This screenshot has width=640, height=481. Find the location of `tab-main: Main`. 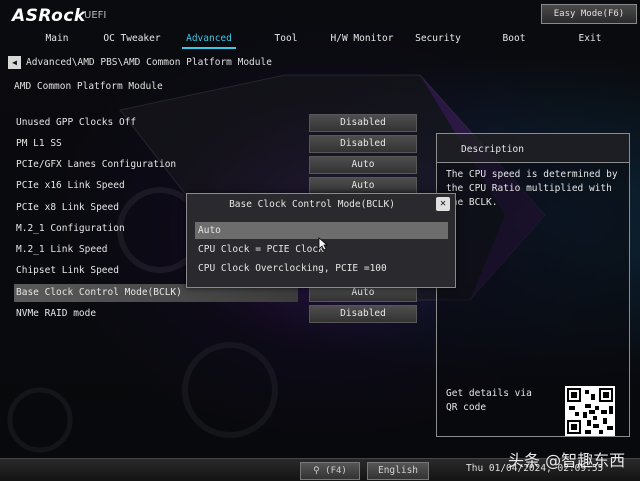

tab-main: Main is located at coordinates (57, 40).